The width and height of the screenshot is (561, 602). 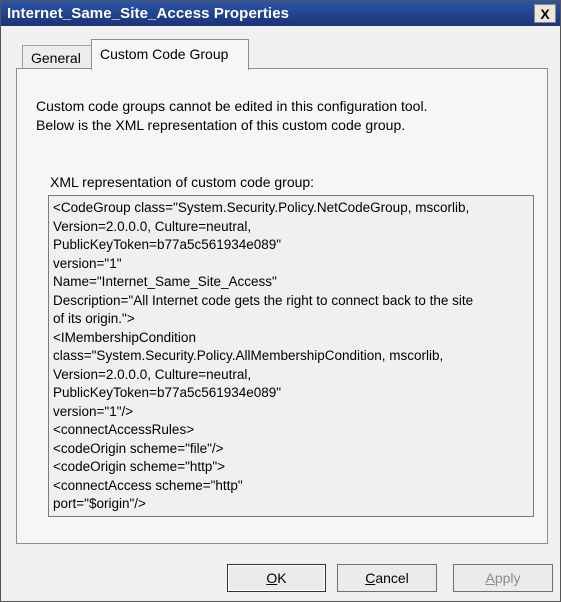 I want to click on tab-general: General, so click(x=57, y=57).